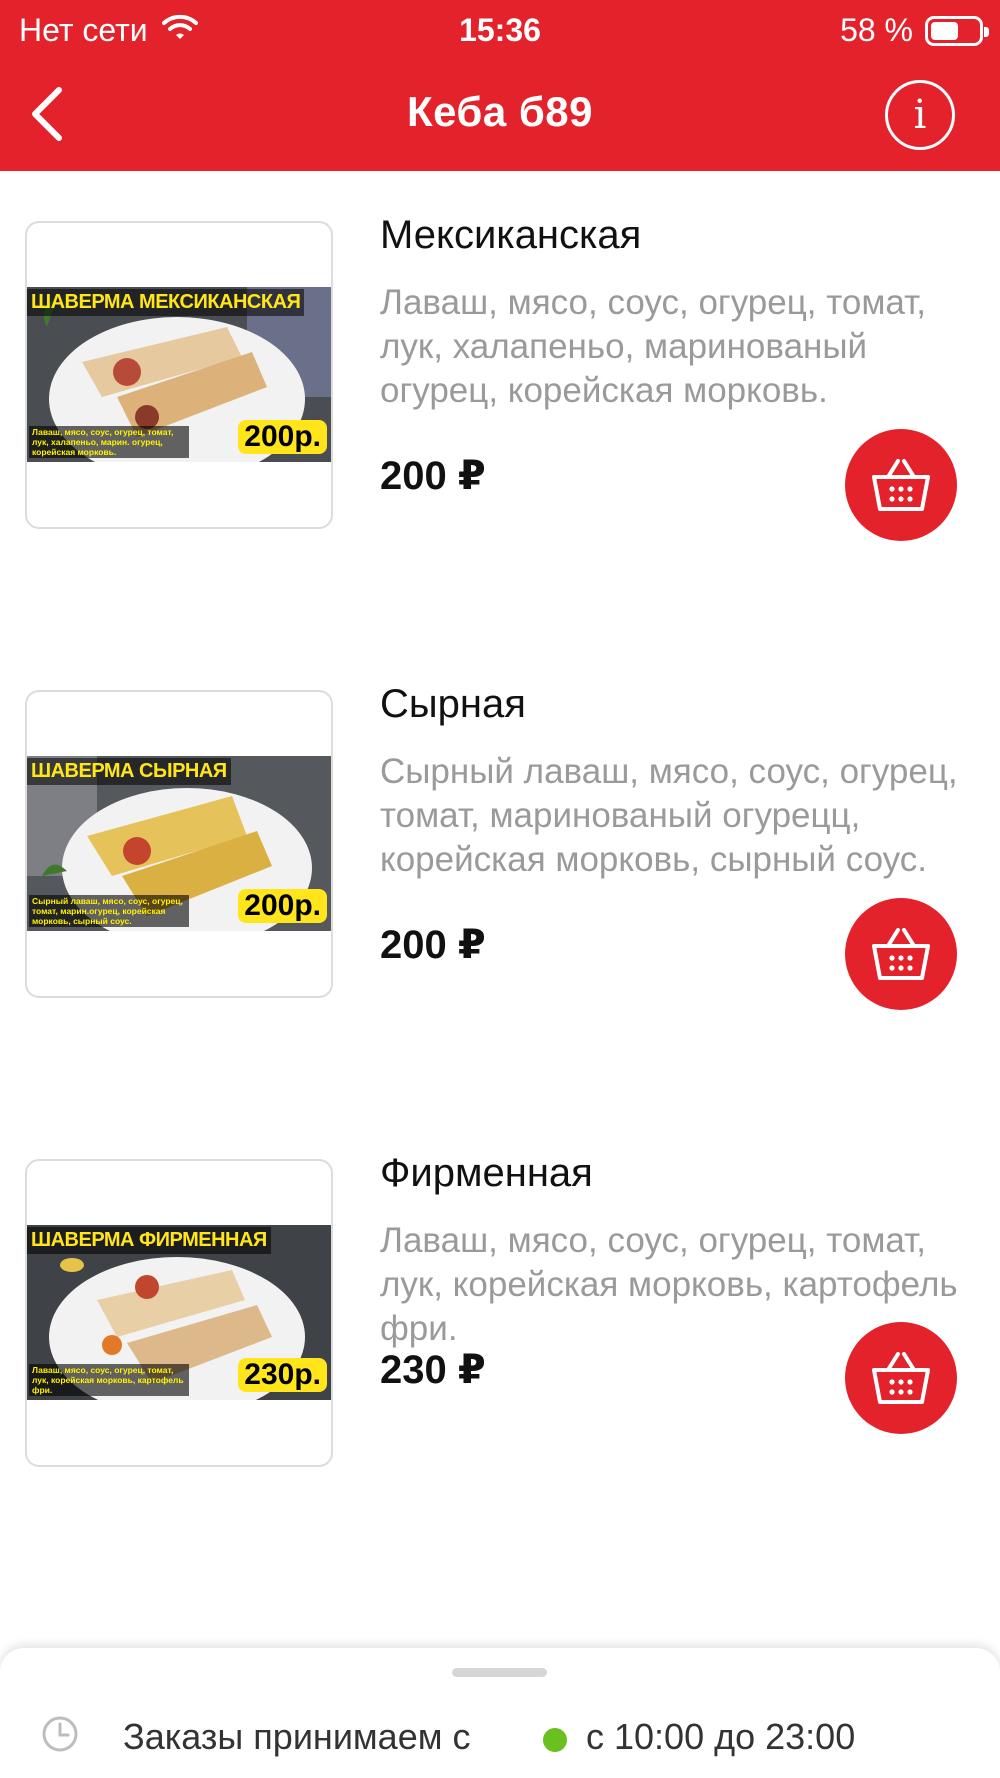 This screenshot has height=1778, width=1000. I want to click on hours-label: Заказы принимаем с, so click(297, 1736).